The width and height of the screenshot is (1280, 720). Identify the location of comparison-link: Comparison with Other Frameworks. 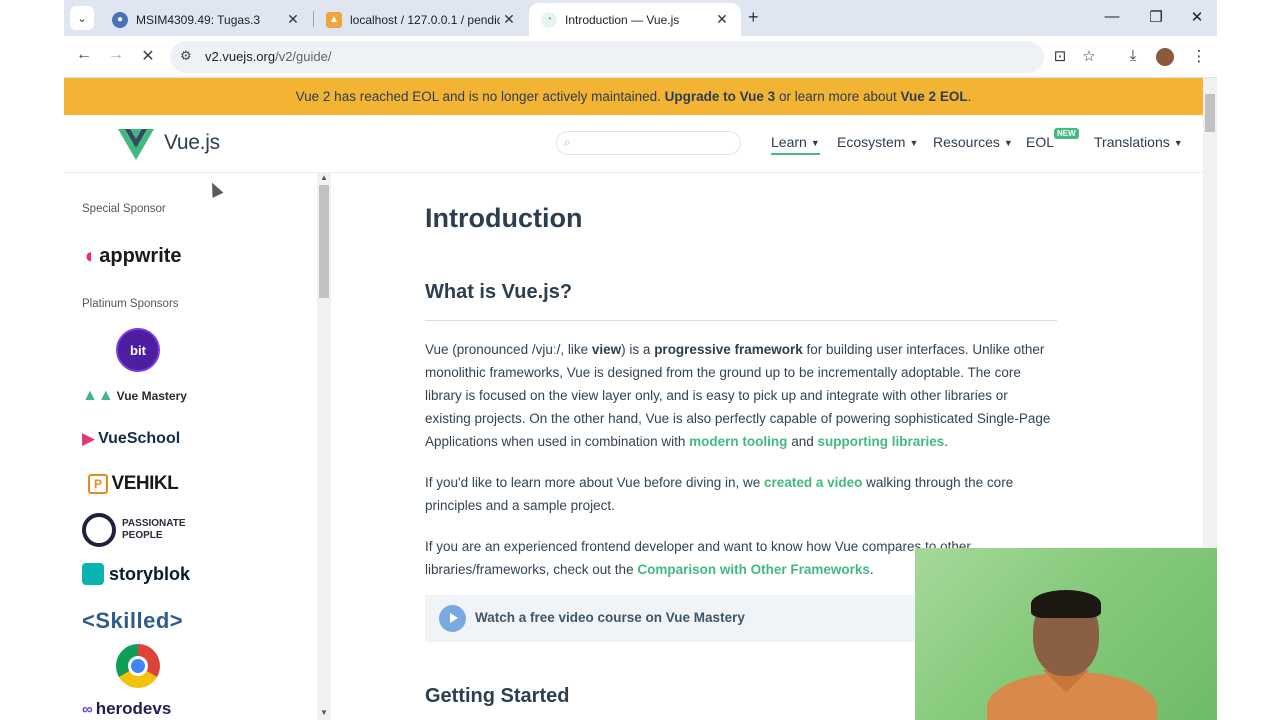
(753, 569).